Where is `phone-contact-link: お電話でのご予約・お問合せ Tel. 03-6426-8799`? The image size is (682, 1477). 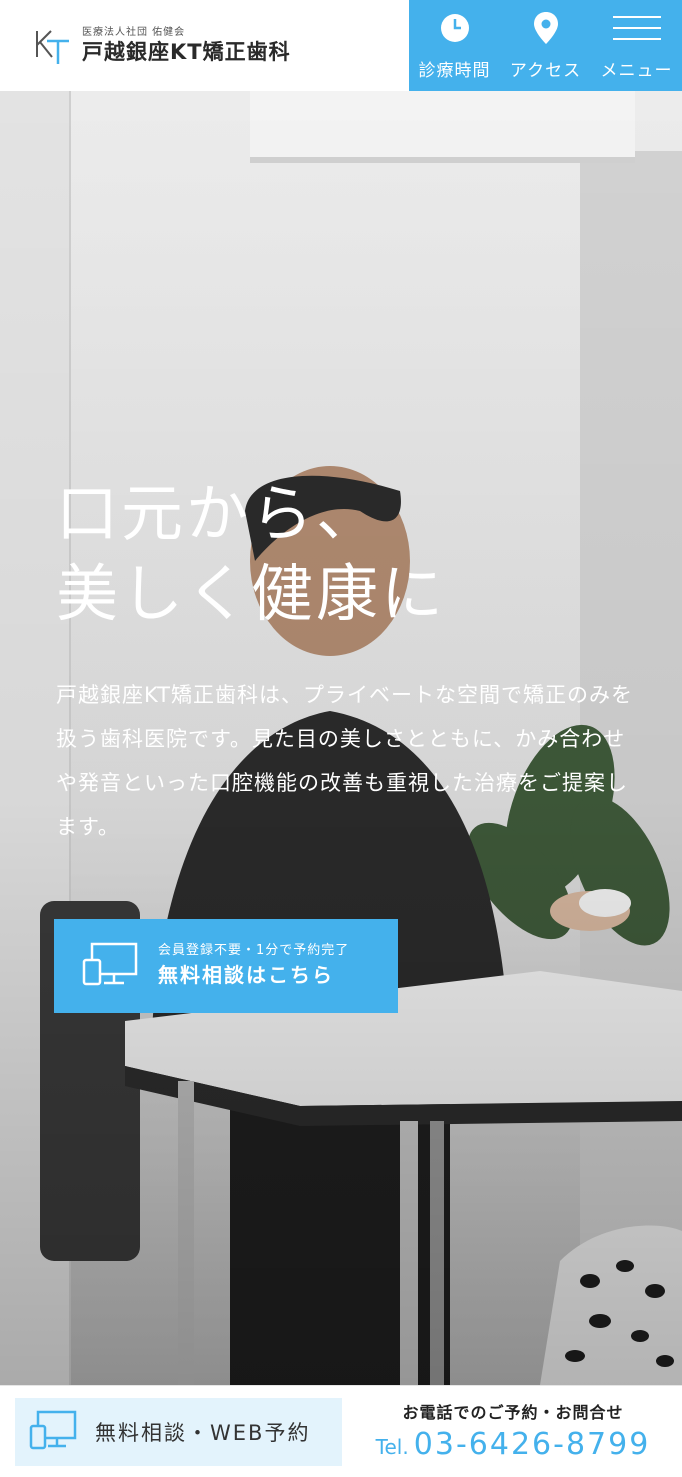 phone-contact-link: お電話でのご予約・お問合せ Tel. 03-6426-8799 is located at coordinates (513, 1434).